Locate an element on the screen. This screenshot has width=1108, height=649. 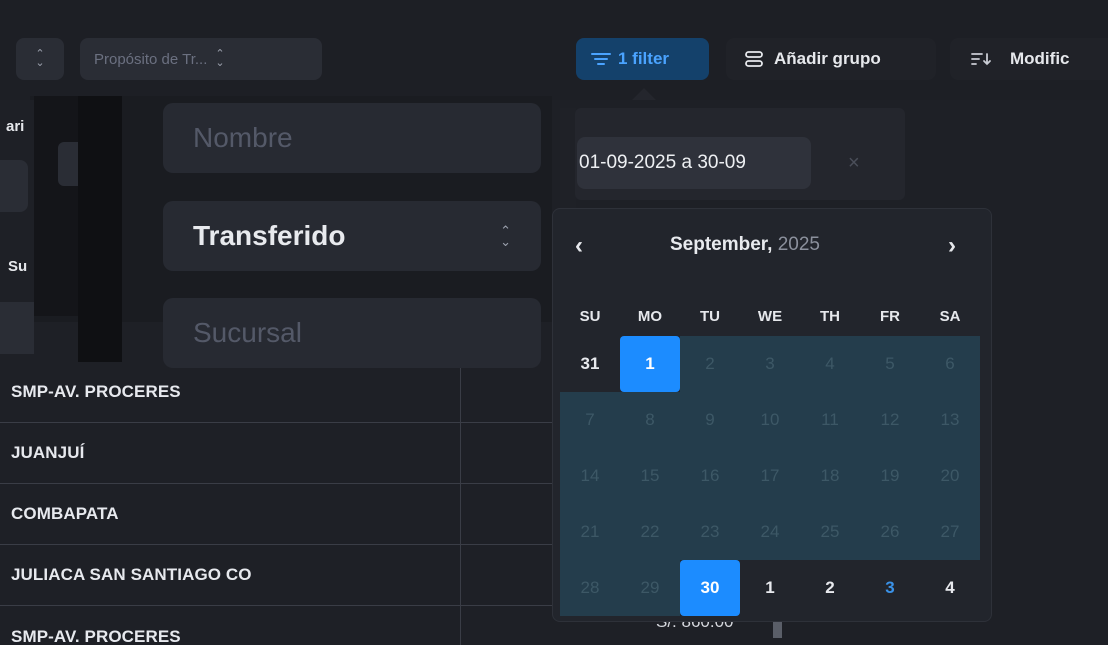
calendar-day: 25 is located at coordinates (830, 532).